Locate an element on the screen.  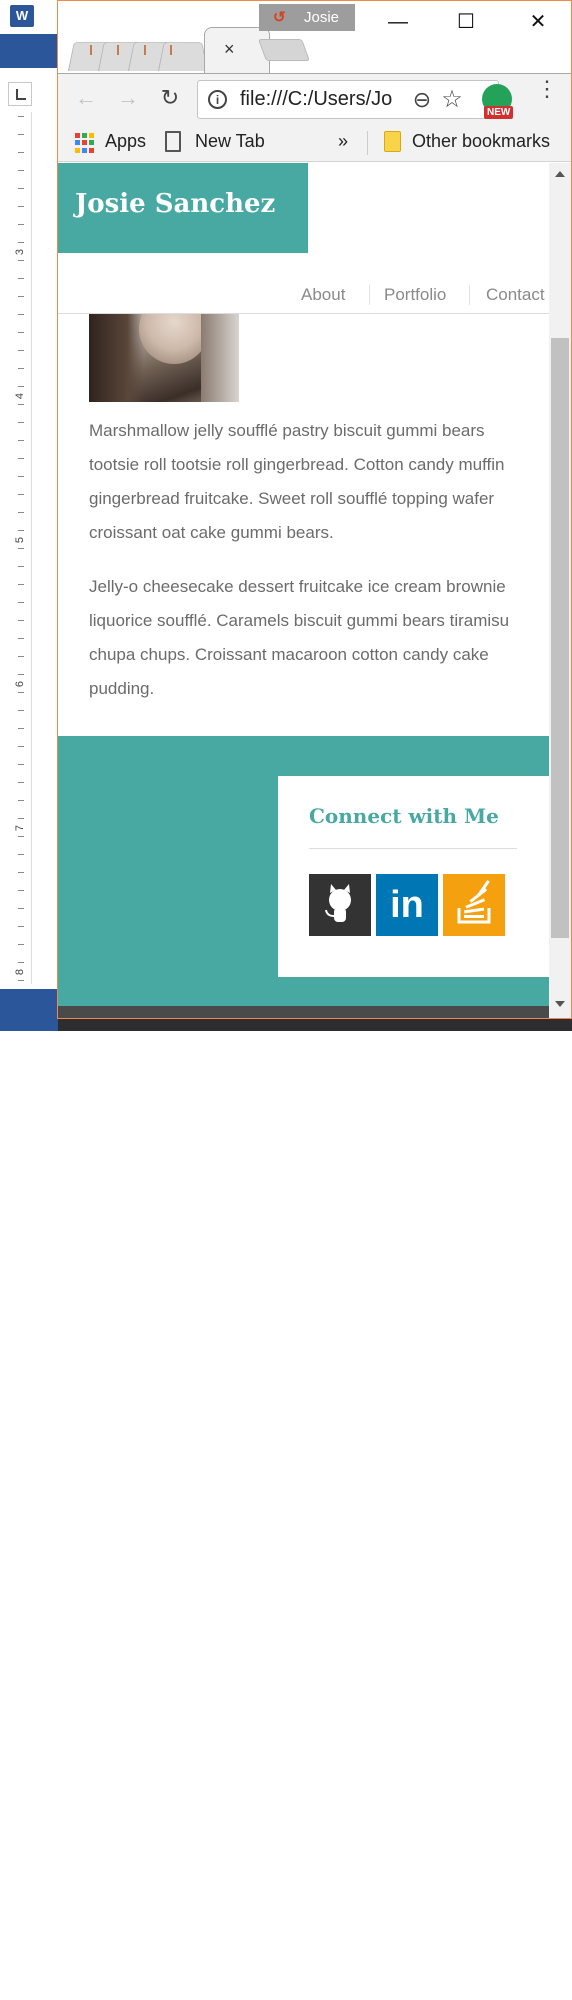
github-link is located at coordinates (340, 905).